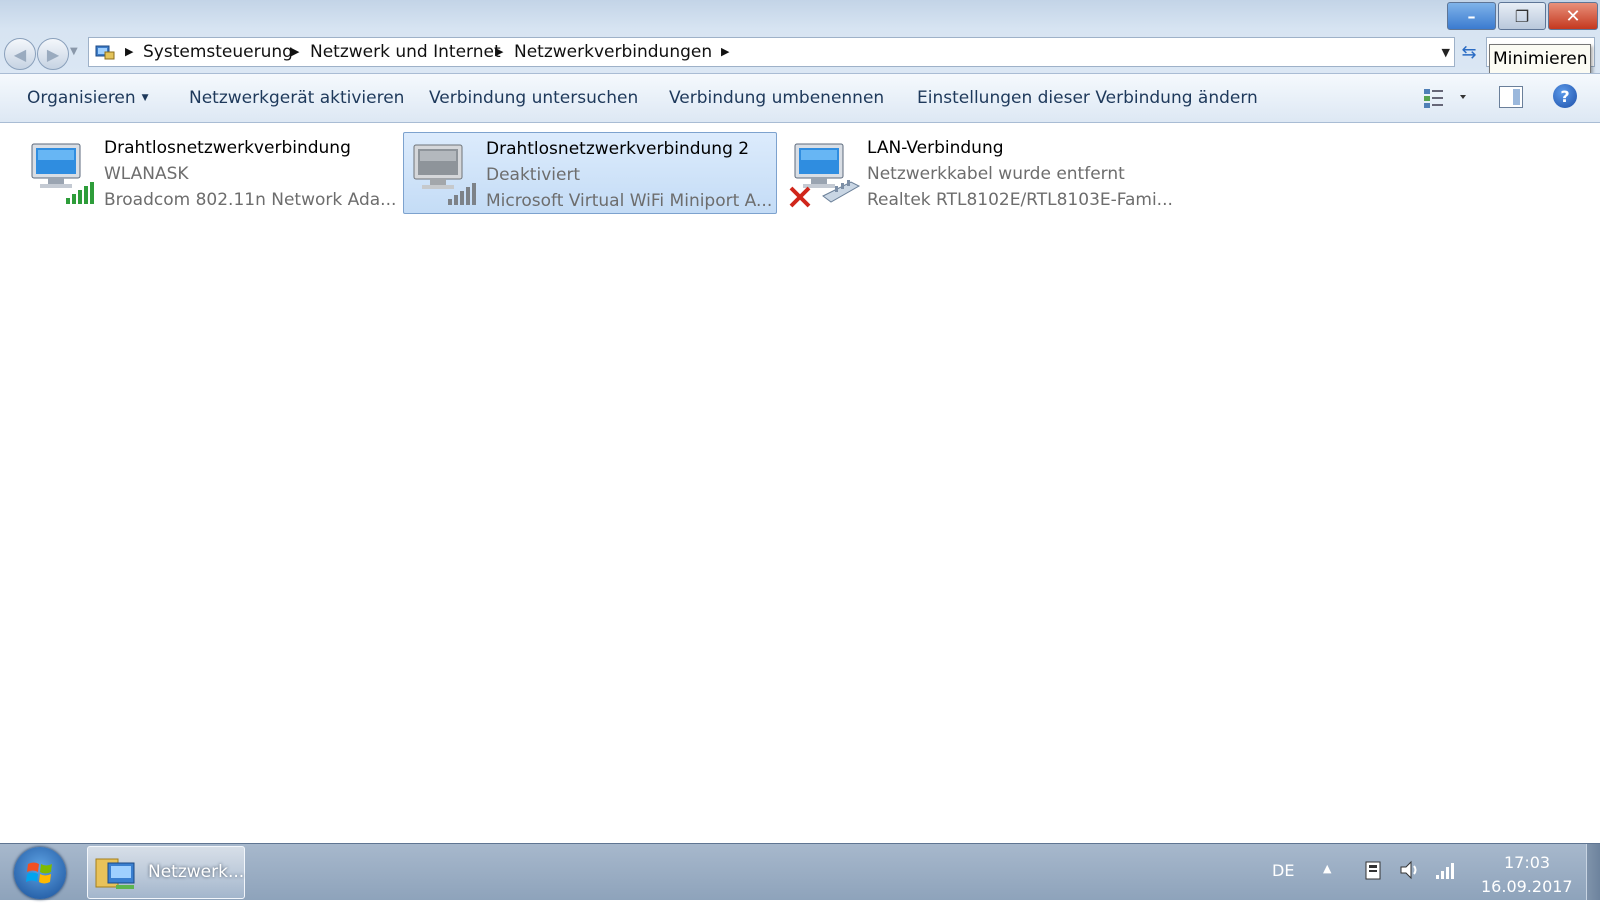 The width and height of the screenshot is (1600, 903). What do you see at coordinates (996, 174) in the screenshot?
I see `connection-status: Netzwerkkabel wurde entfernt` at bounding box center [996, 174].